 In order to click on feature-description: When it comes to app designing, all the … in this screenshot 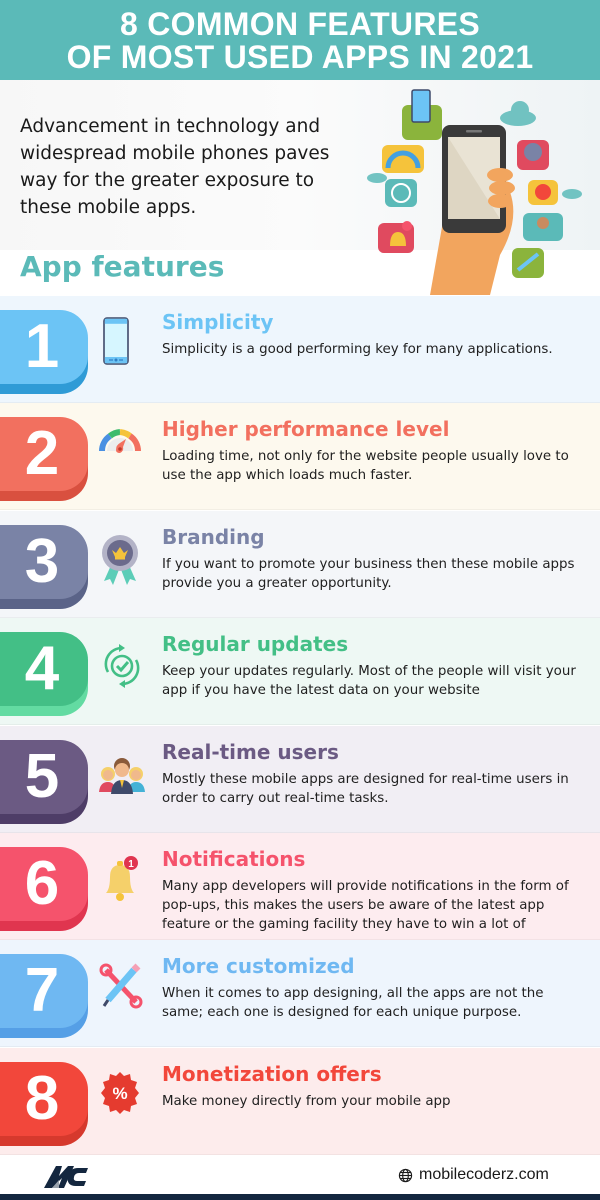, I will do `click(353, 1003)`.